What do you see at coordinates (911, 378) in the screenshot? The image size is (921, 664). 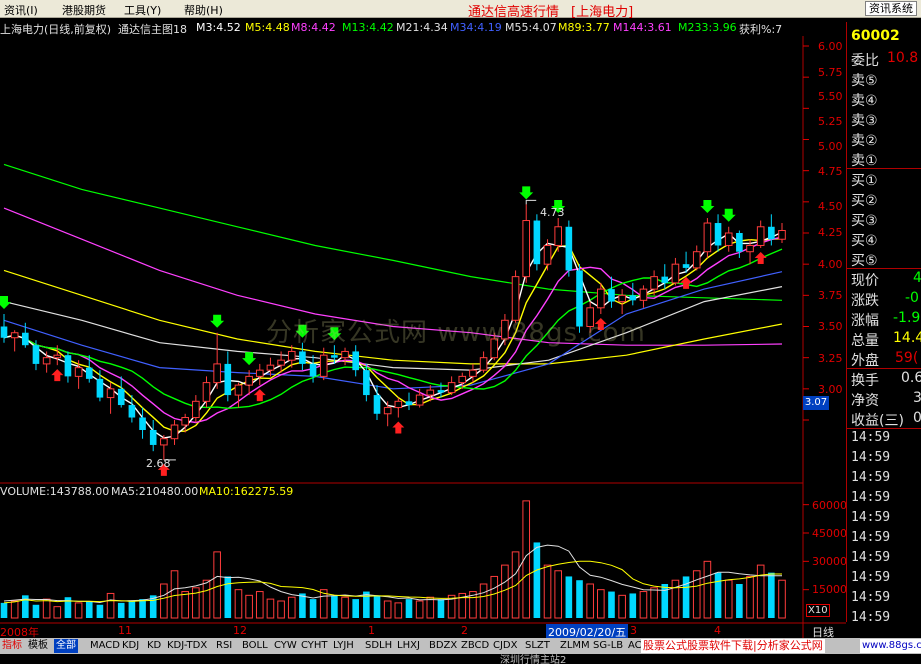 I see `turnover-value: 0.6` at bounding box center [911, 378].